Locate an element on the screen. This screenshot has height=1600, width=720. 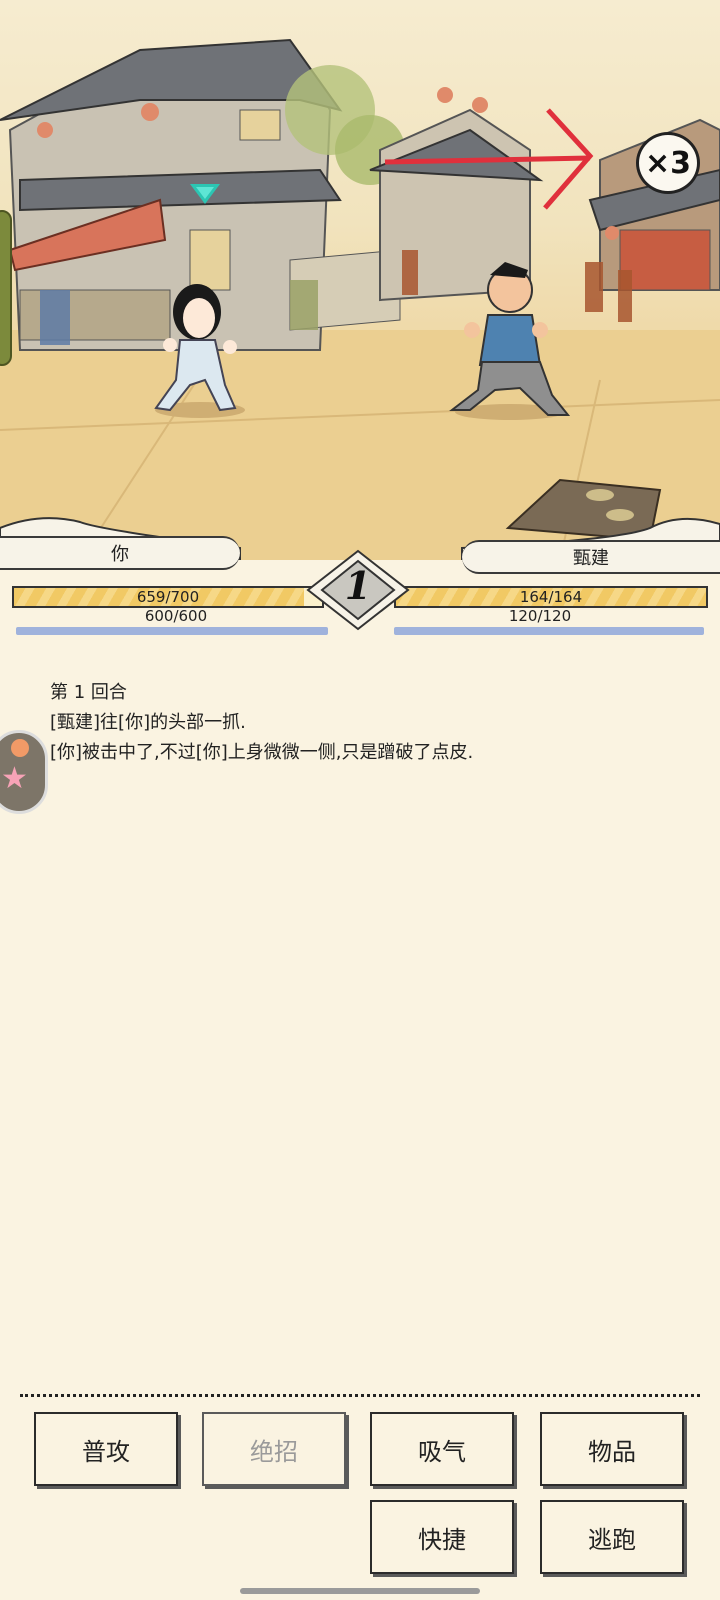
enemy-hp-text: 164/164 is located at coordinates (551, 597).